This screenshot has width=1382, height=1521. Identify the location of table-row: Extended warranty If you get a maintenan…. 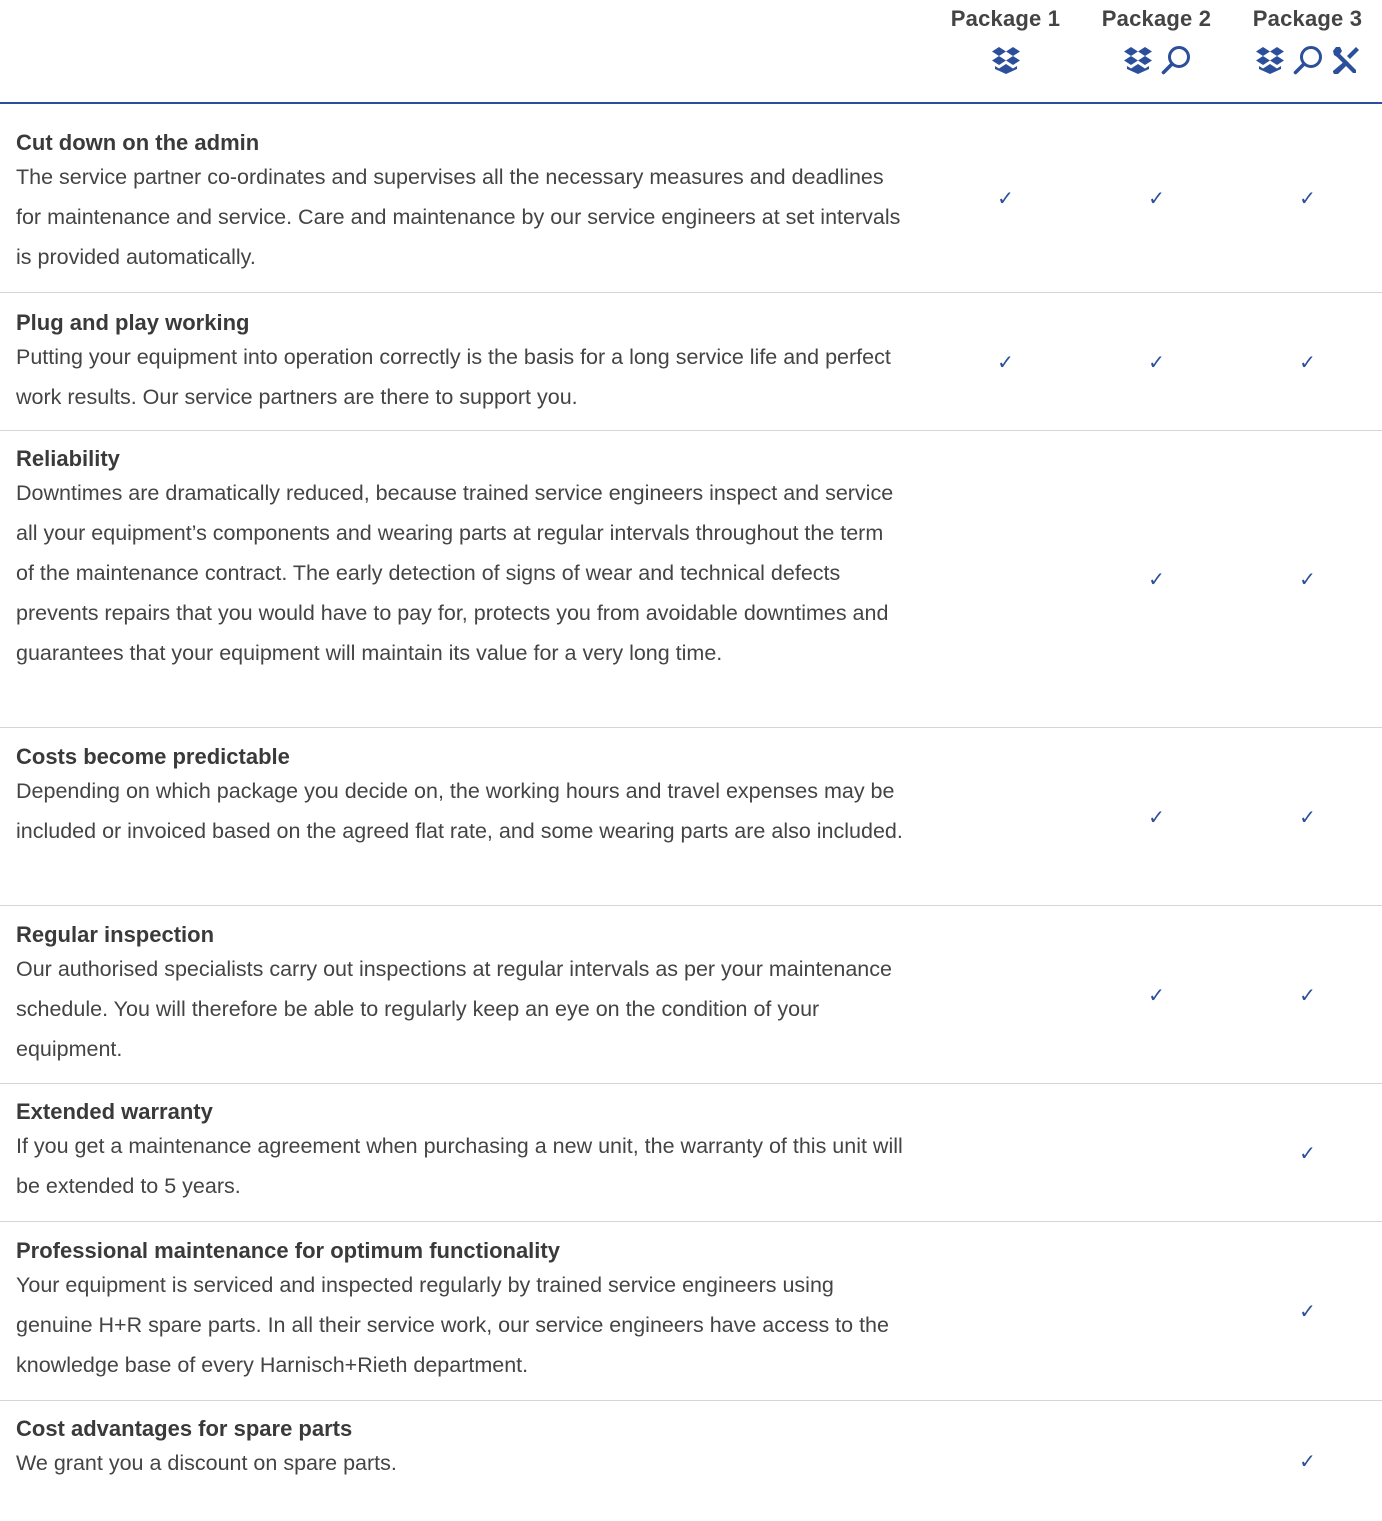
(691, 1153).